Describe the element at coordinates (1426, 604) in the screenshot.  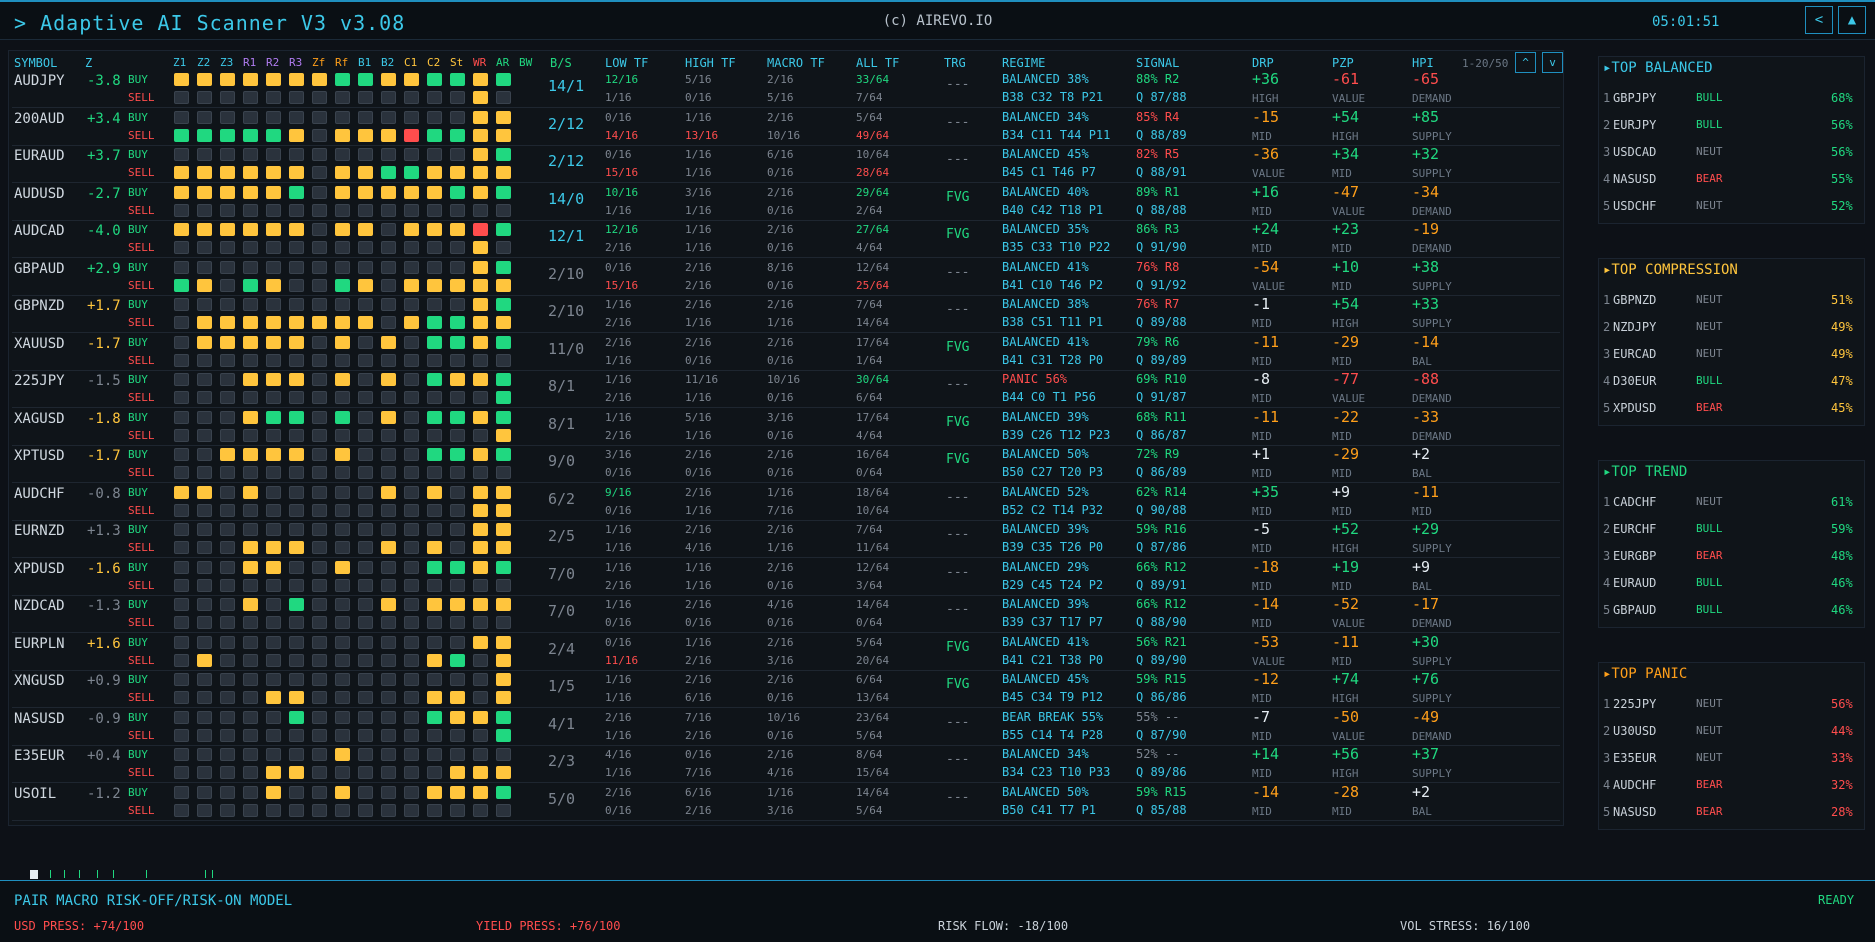
I see `hpi-value: -17` at that location.